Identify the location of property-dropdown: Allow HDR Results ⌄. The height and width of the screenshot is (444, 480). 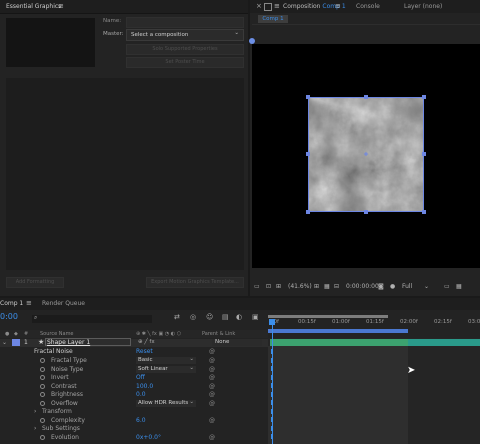
(166, 403).